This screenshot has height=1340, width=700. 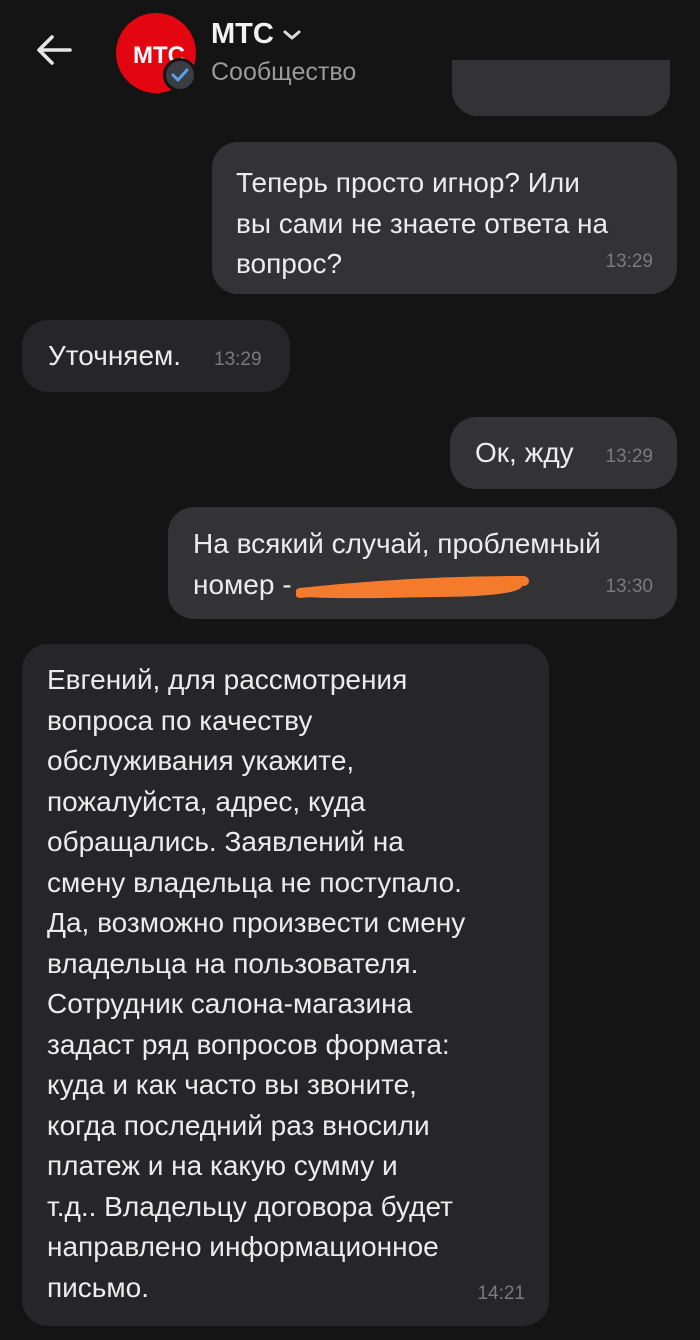 I want to click on verified-badge, so click(x=180, y=75).